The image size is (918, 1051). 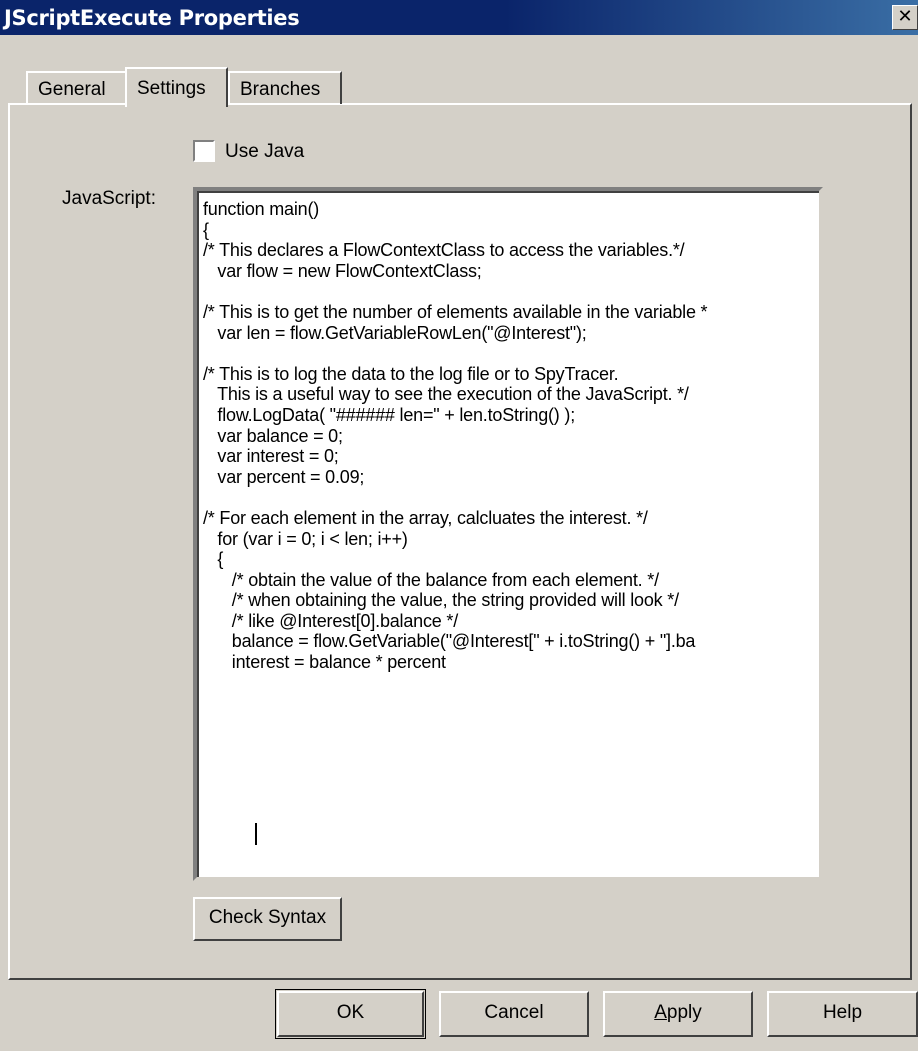 I want to click on javascript-label: JavaScript:, so click(x=109, y=198).